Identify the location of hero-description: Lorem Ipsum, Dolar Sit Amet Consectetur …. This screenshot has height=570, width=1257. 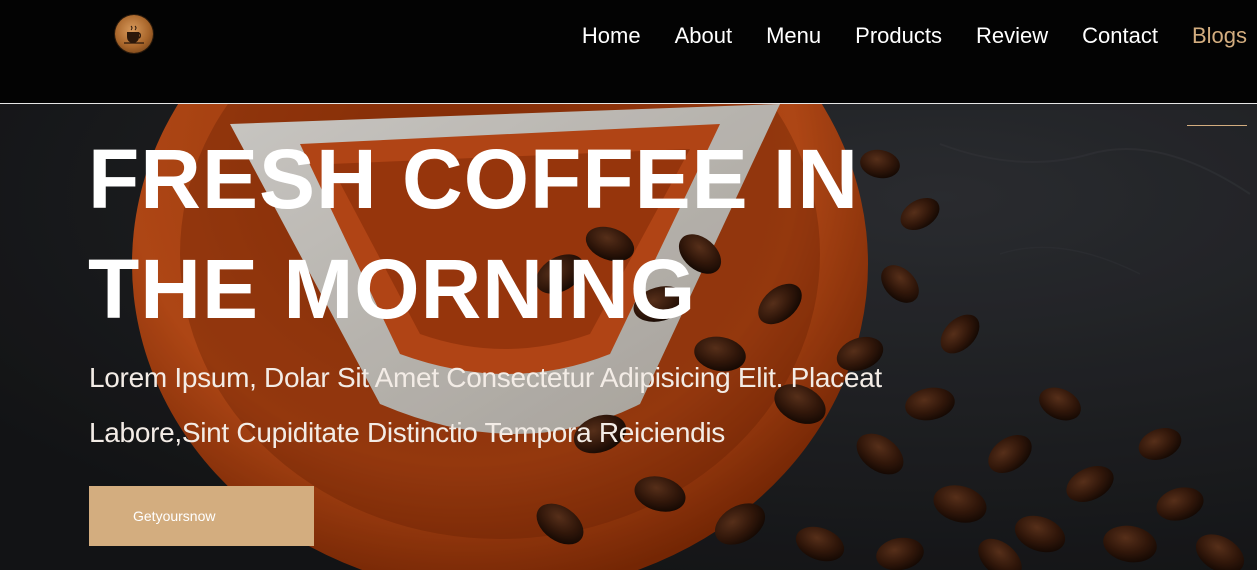
(485, 405).